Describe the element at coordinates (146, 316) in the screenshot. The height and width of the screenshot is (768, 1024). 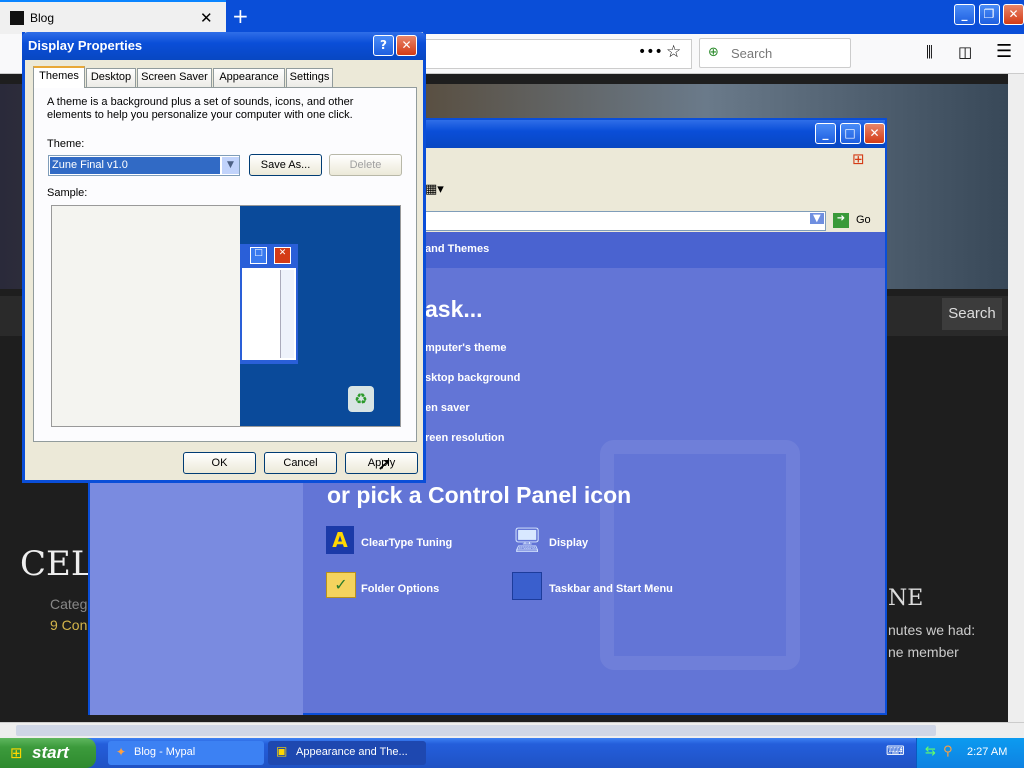
I see `sample-side-panel` at that location.